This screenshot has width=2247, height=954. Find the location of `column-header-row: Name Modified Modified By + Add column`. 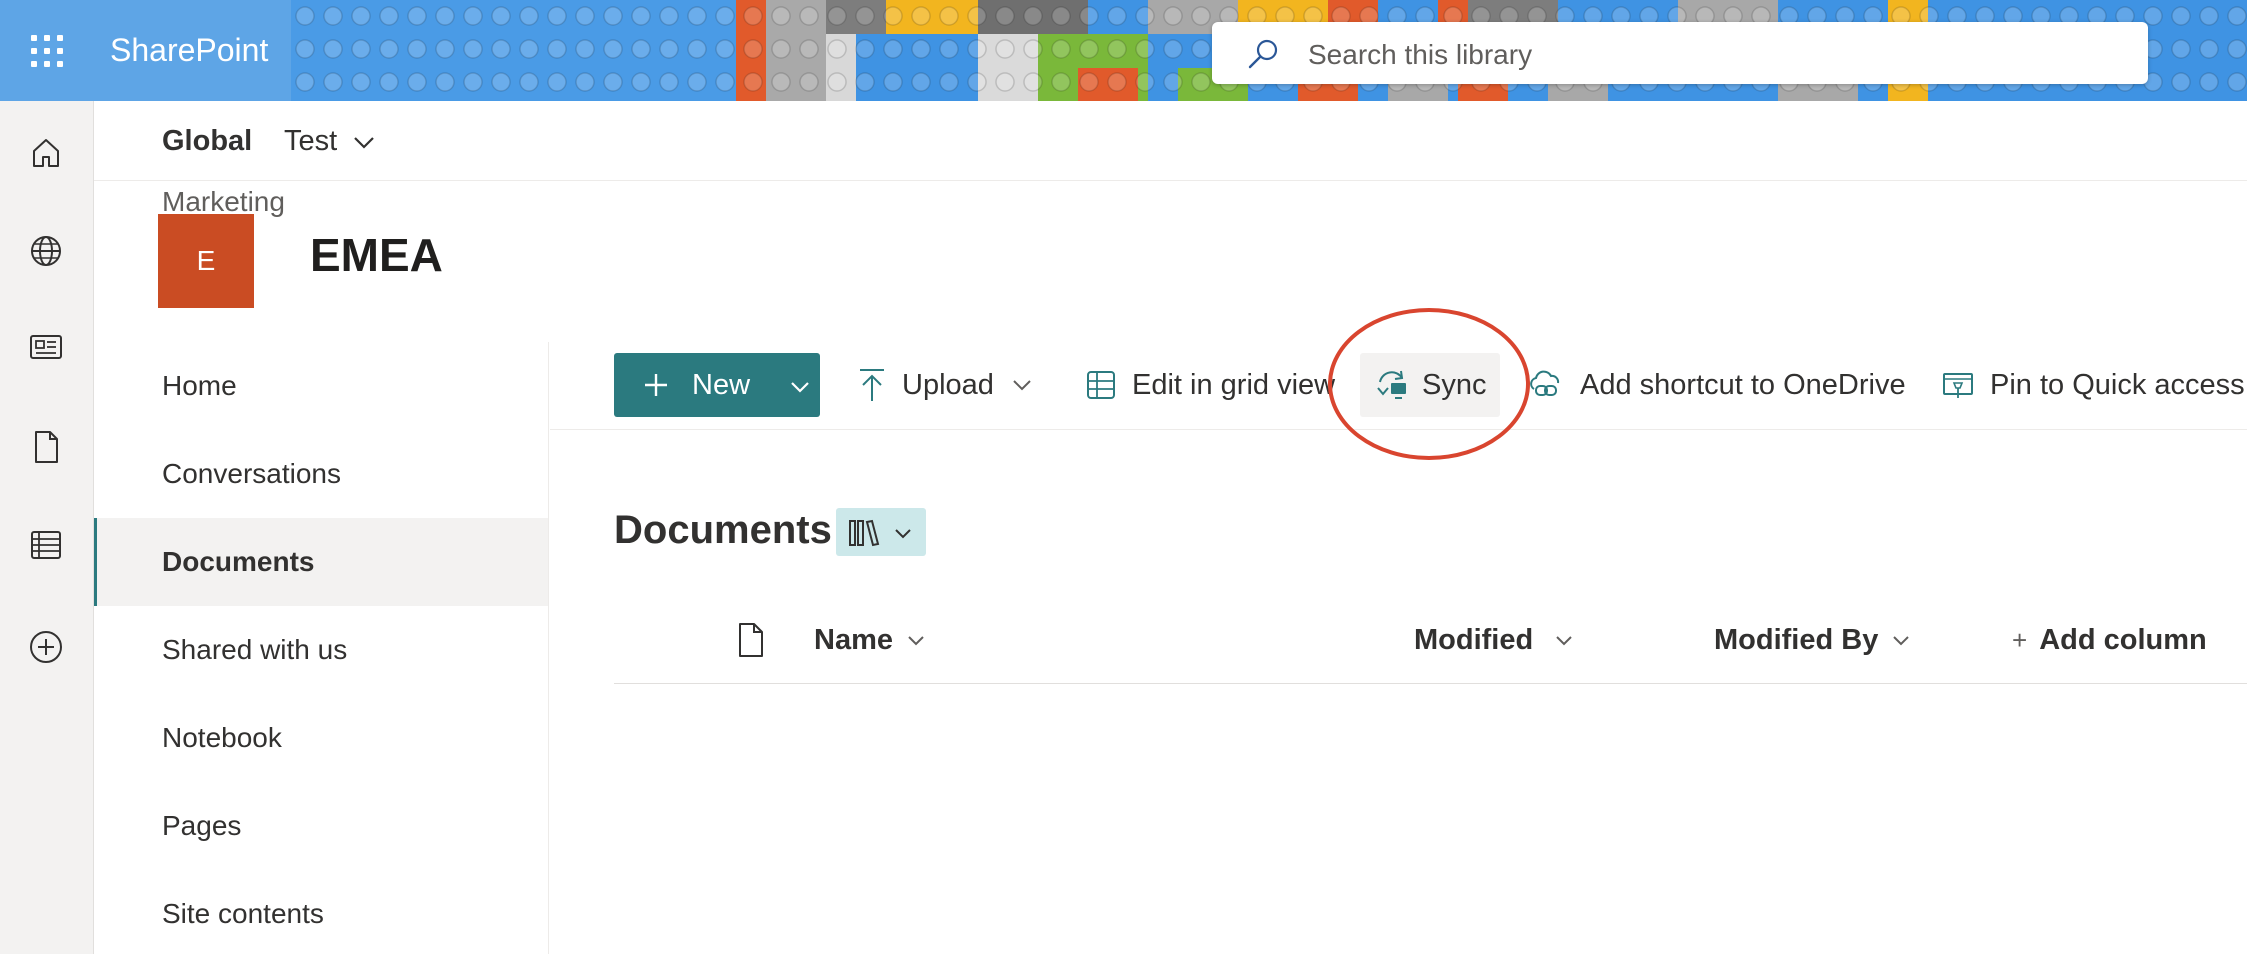

column-header-row: Name Modified Modified By + Add column is located at coordinates (1430, 647).